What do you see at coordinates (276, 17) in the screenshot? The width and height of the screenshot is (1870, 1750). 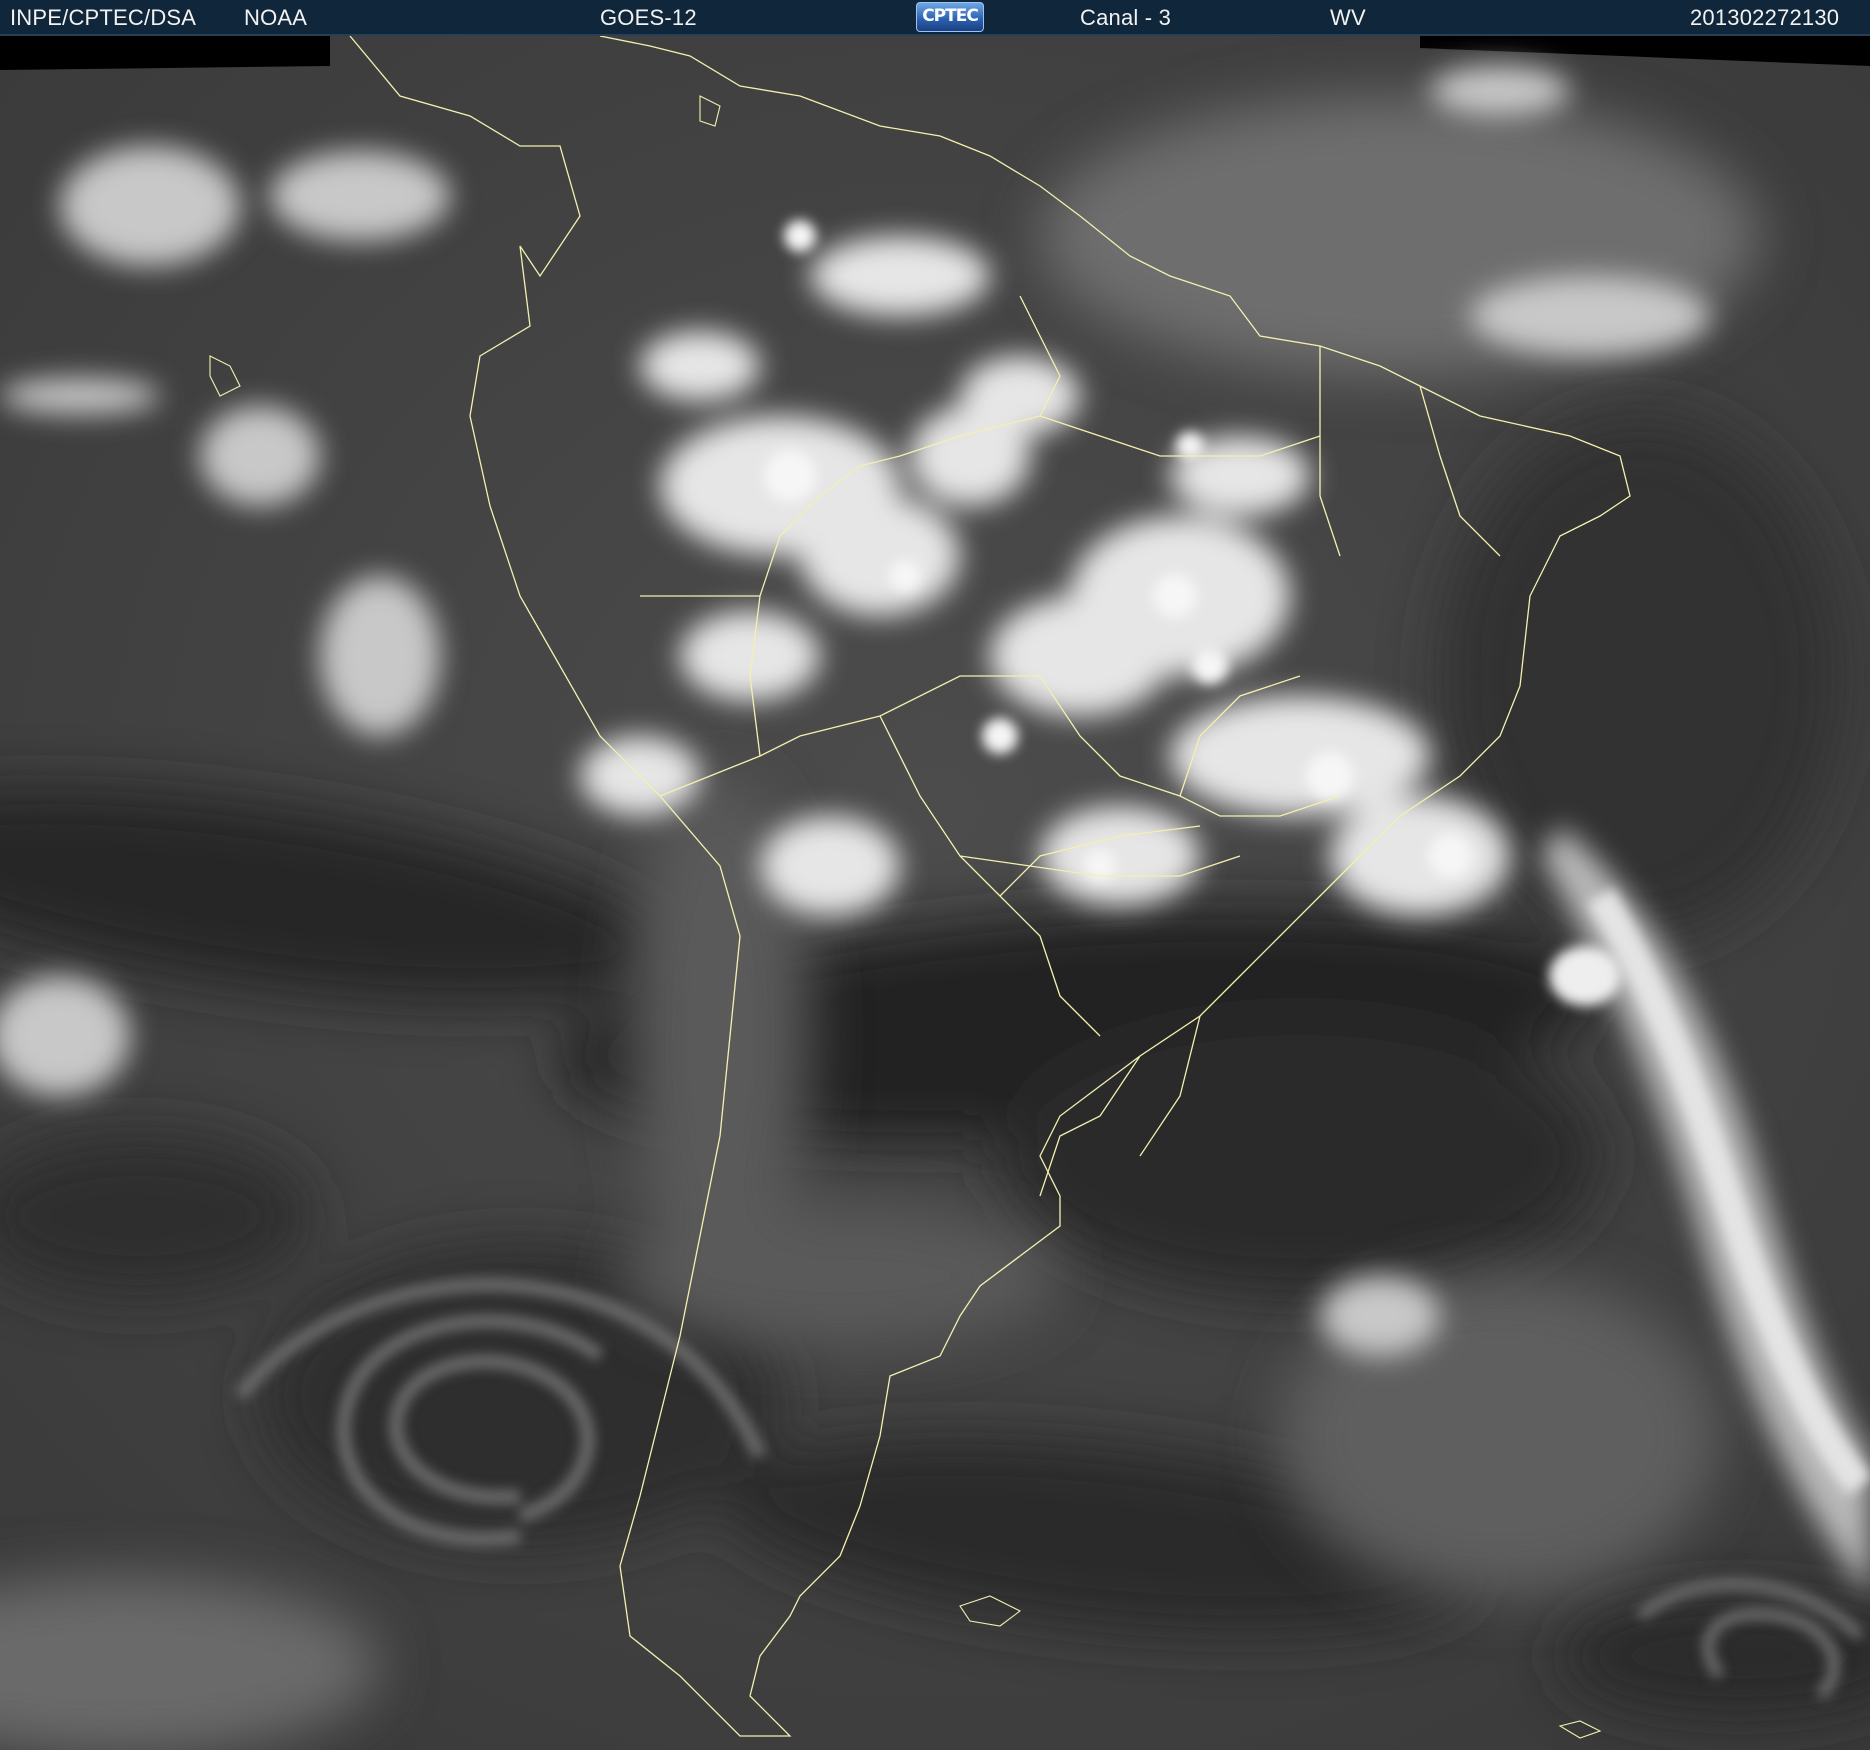 I see `partner-label: NOAA` at bounding box center [276, 17].